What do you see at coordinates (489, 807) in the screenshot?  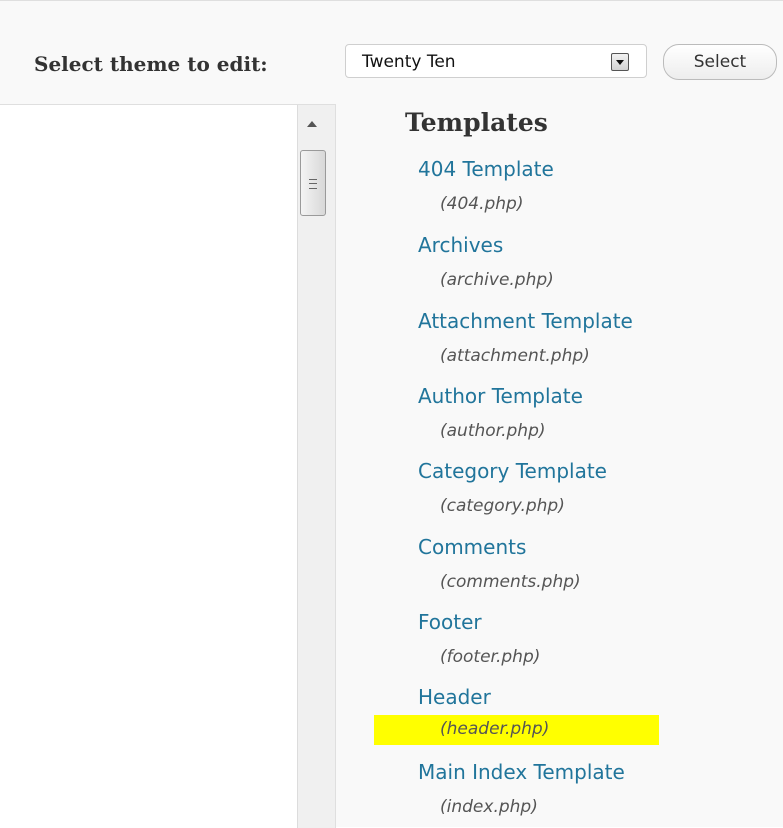 I see `template-file-main-index: (index.php)` at bounding box center [489, 807].